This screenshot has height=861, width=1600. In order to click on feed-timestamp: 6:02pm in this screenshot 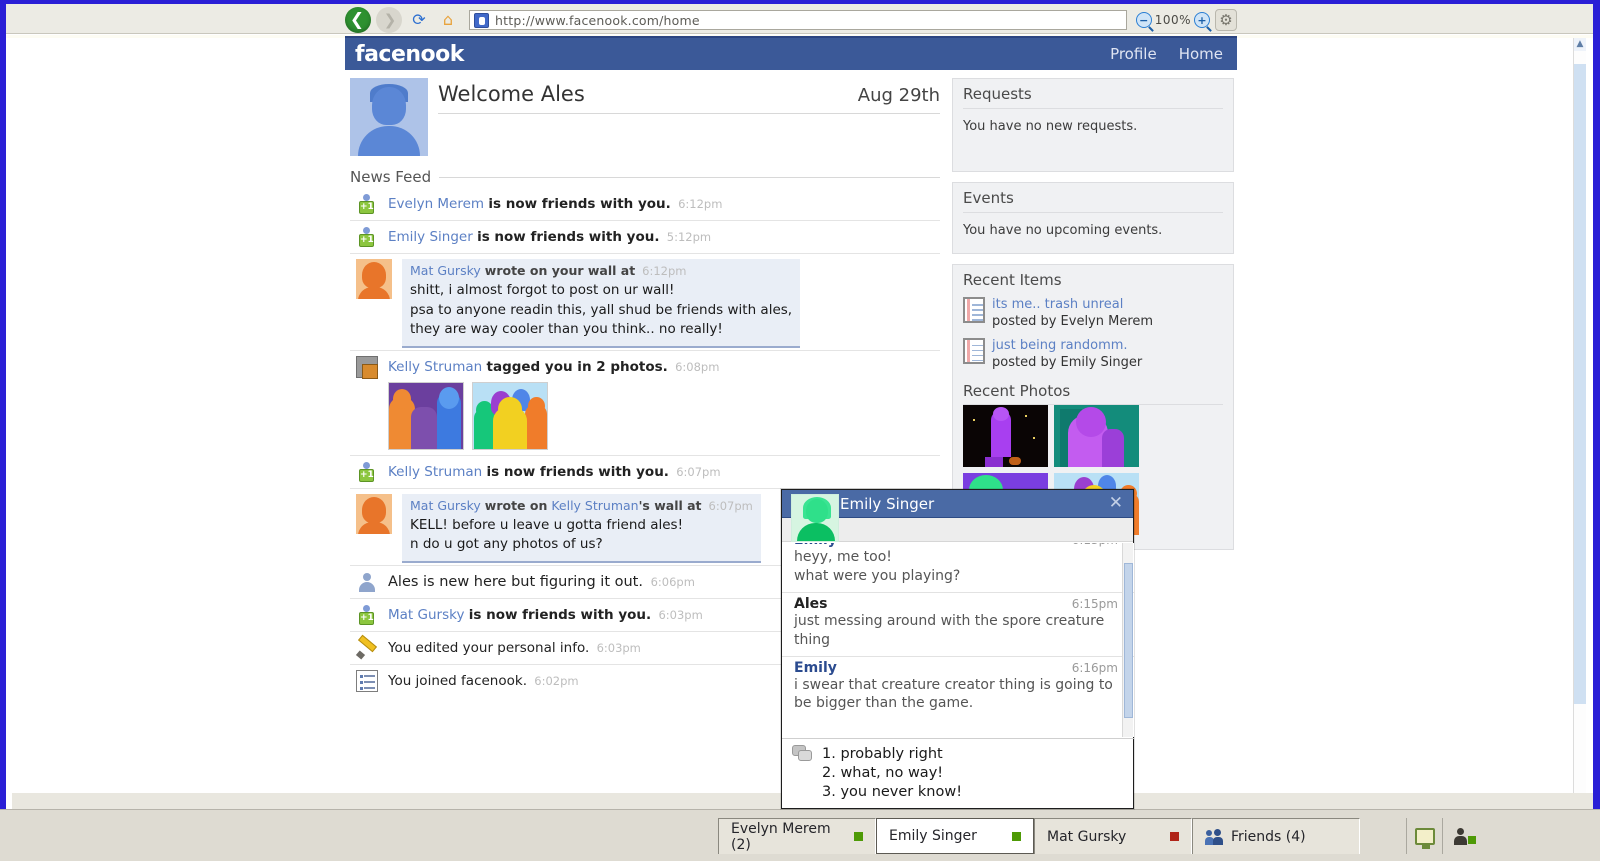, I will do `click(556, 681)`.